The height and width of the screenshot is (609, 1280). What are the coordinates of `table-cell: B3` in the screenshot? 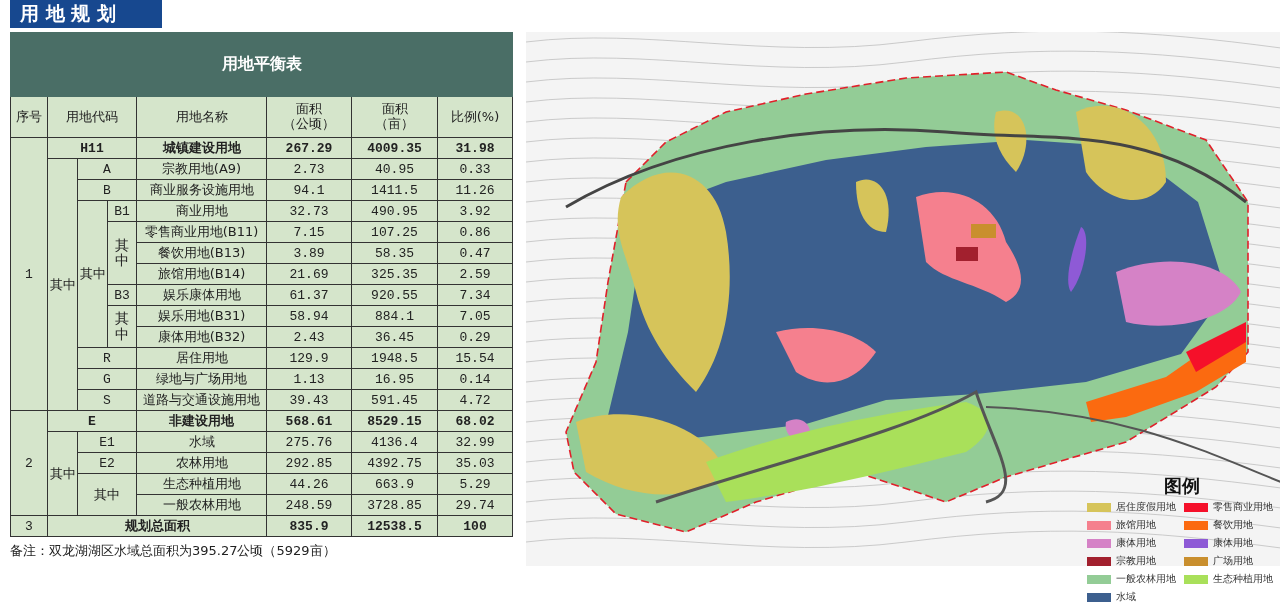 It's located at (122, 295).